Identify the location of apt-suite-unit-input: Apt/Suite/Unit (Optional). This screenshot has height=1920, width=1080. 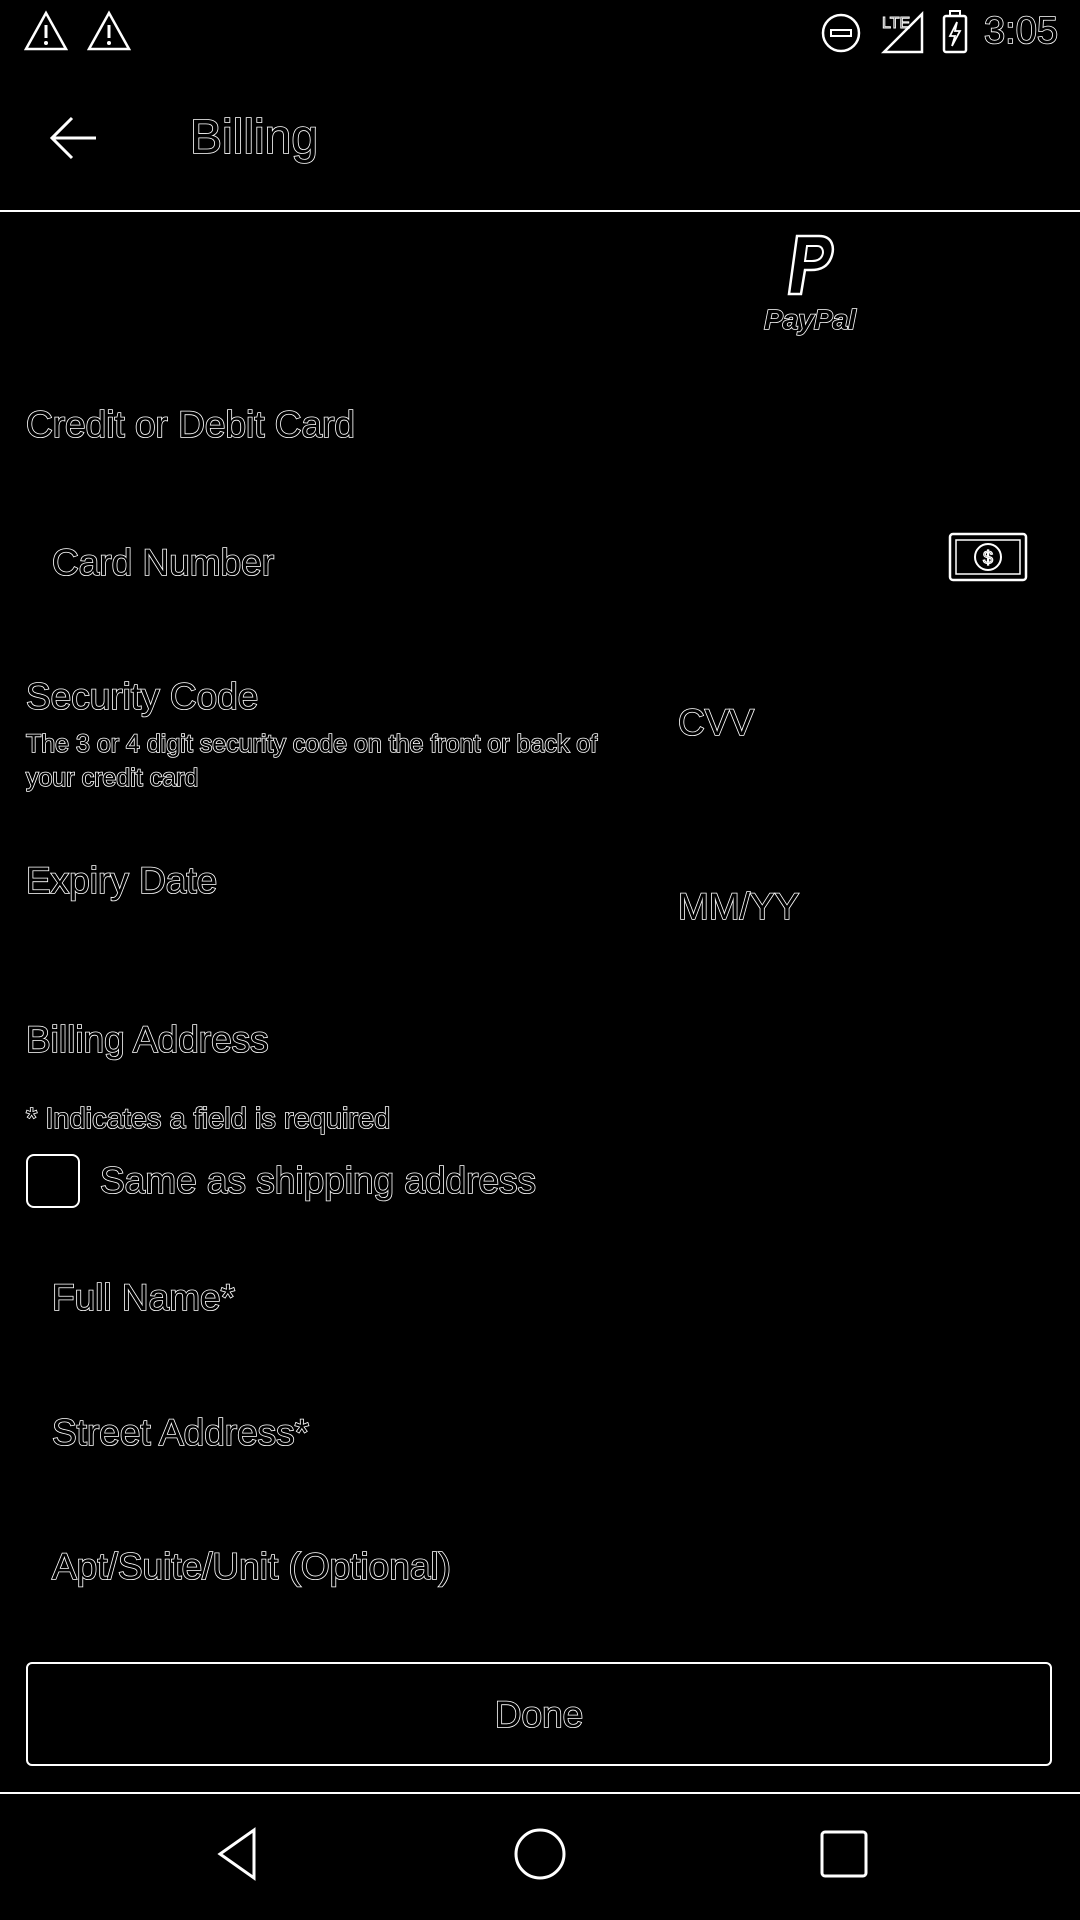
(540, 1567).